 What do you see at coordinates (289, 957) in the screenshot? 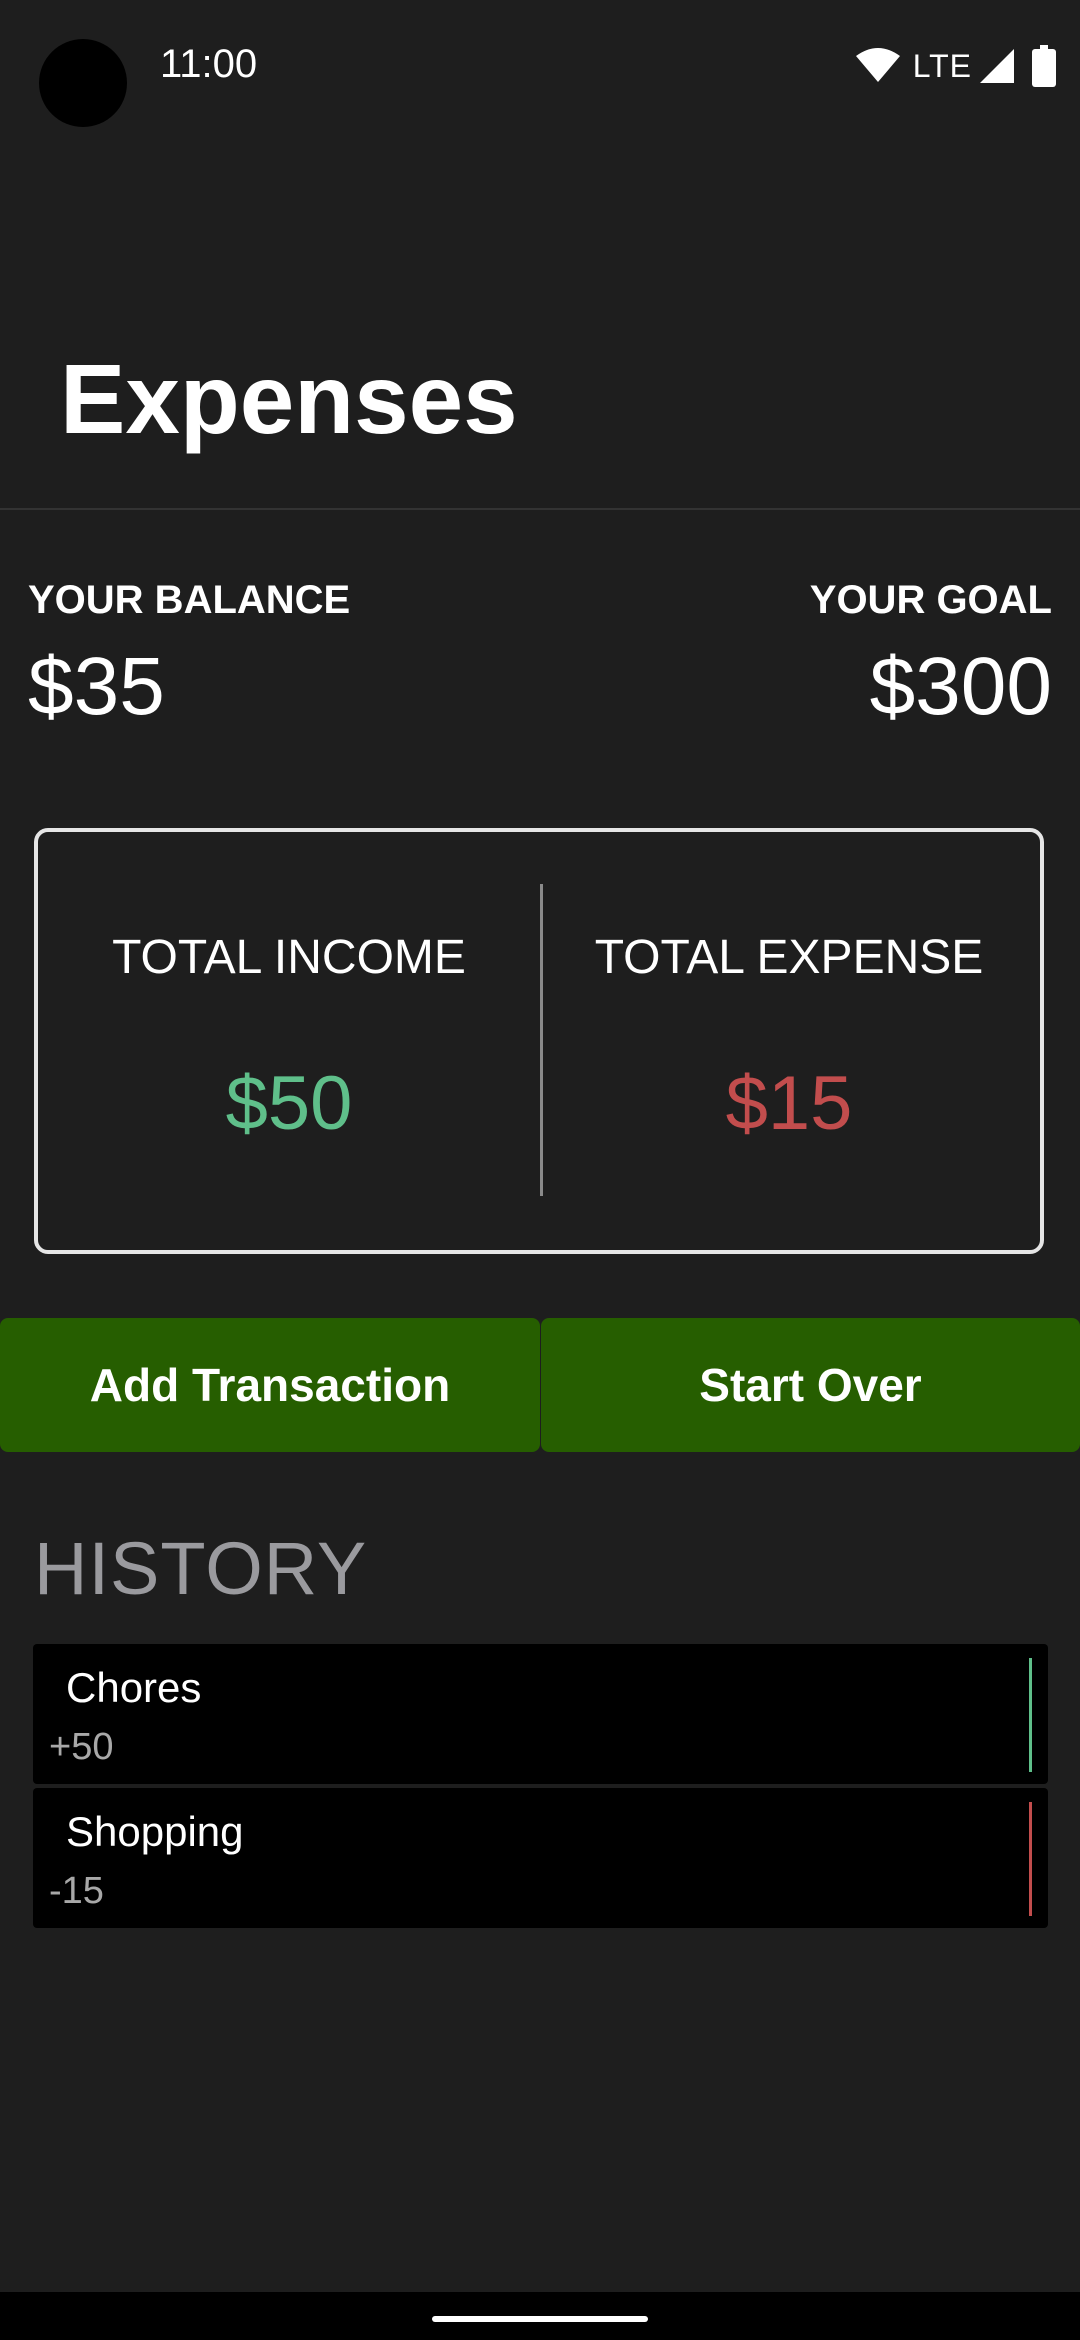
I see `total-income-label: TOTAL INCOME` at bounding box center [289, 957].